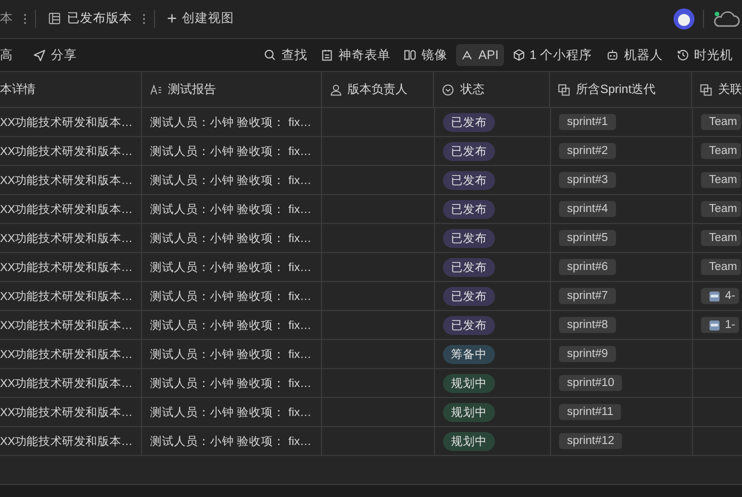 The image size is (742, 497). What do you see at coordinates (587, 238) in the screenshot?
I see `sprint-tag: sprint#5` at bounding box center [587, 238].